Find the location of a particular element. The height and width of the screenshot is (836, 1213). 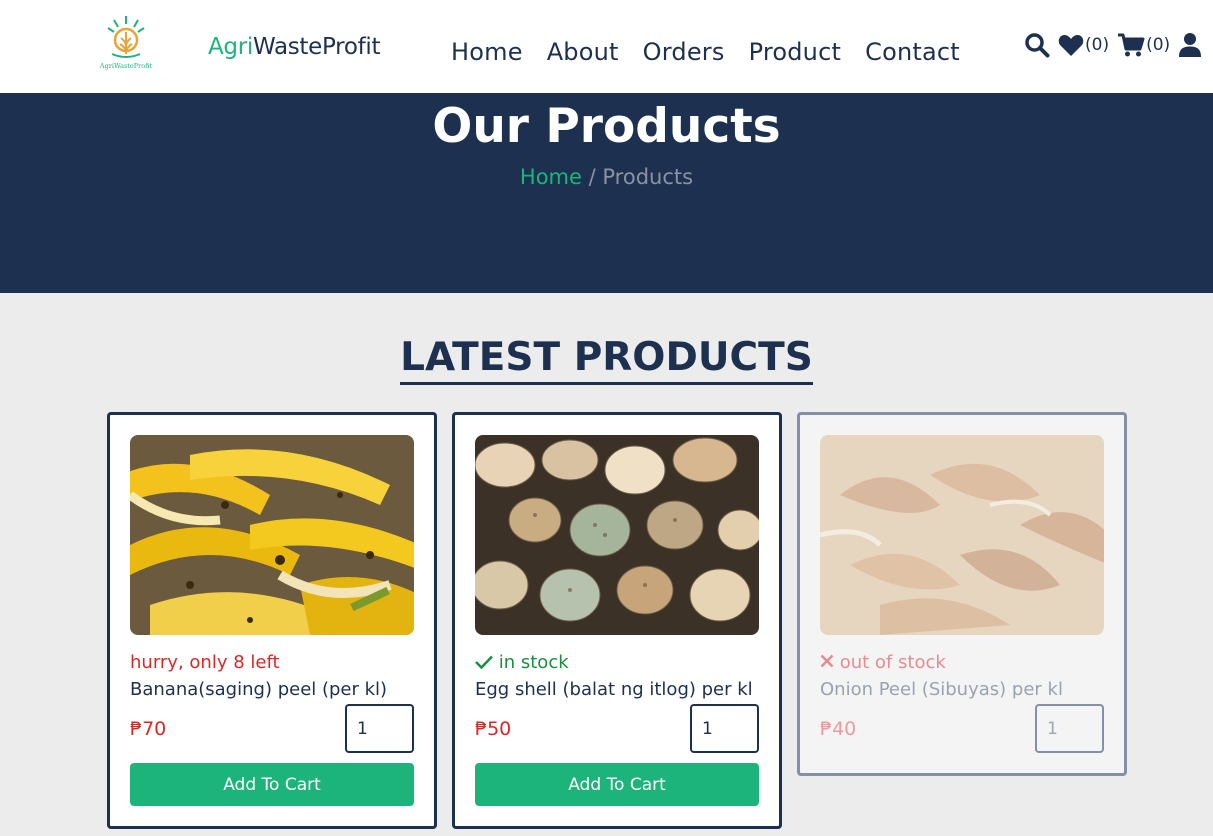

cart-count: (0) is located at coordinates (1158, 45).